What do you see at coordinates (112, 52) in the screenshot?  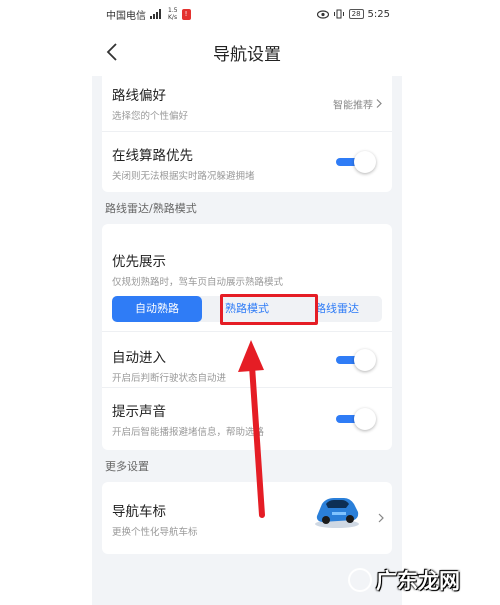 I see `back-arrow-icon` at bounding box center [112, 52].